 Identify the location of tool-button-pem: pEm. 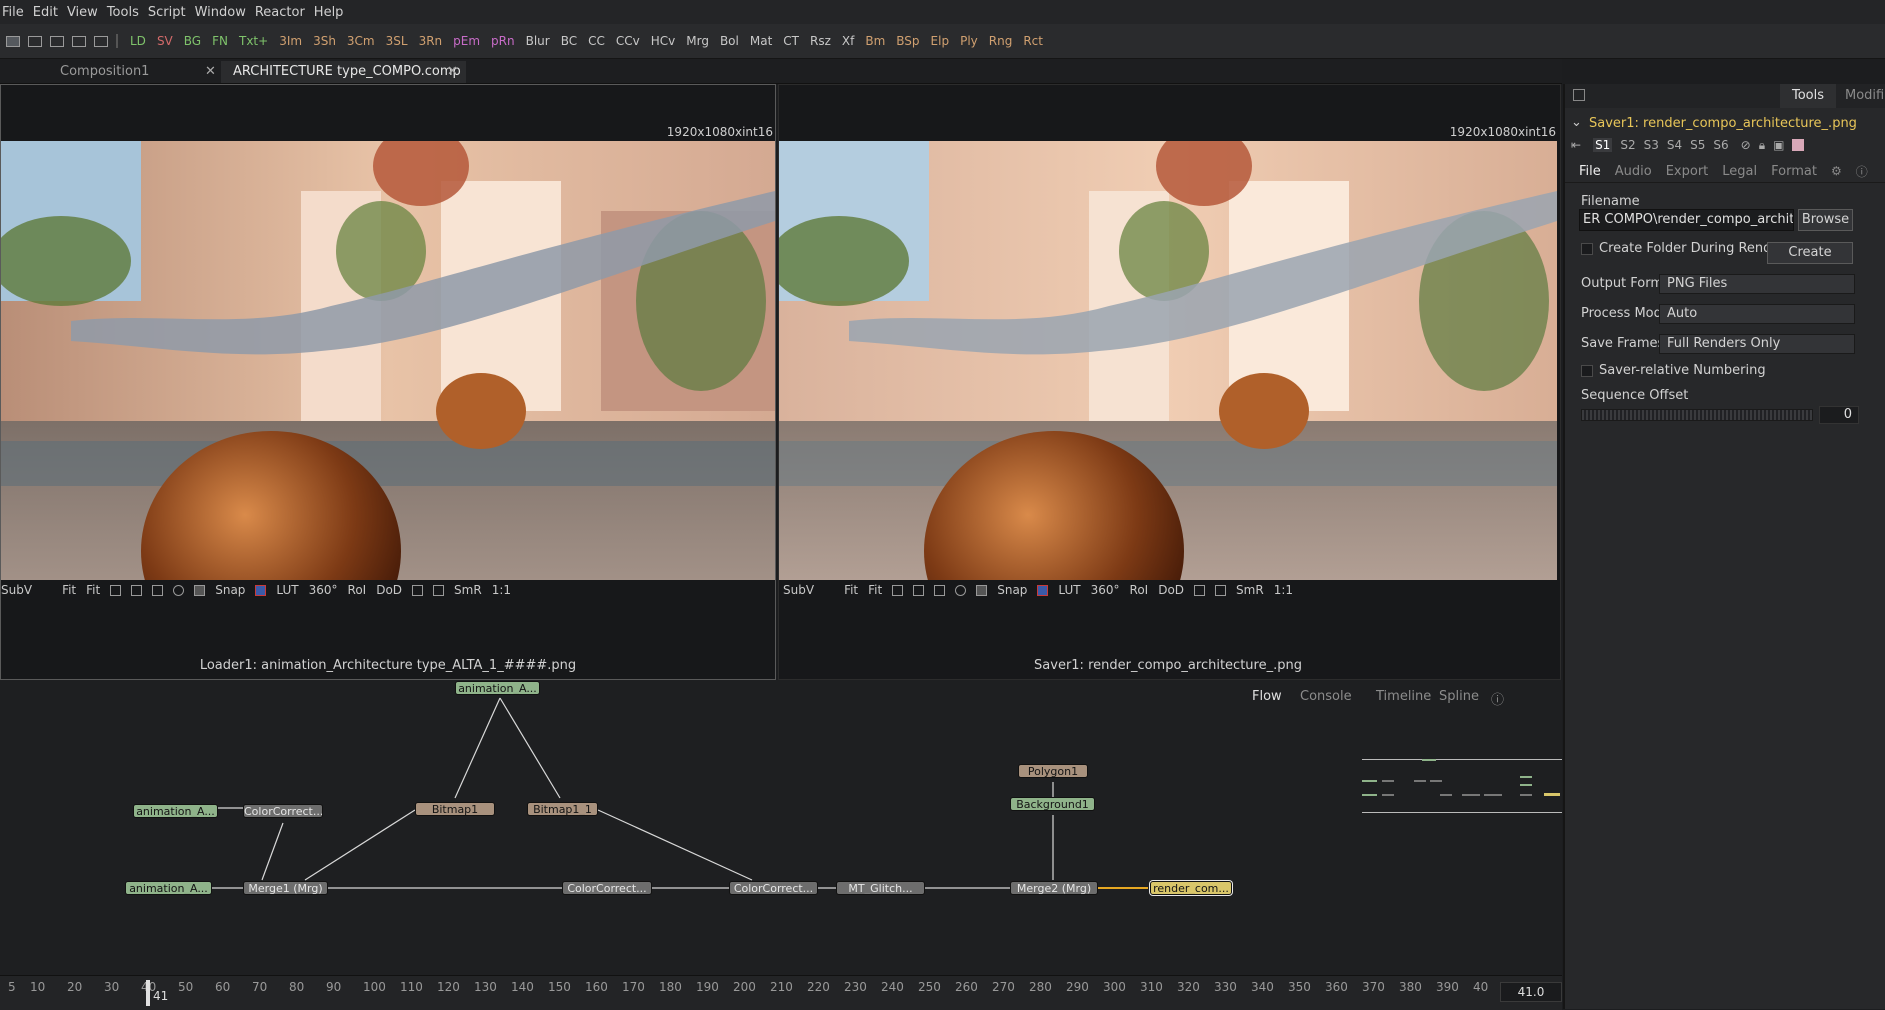
(466, 41).